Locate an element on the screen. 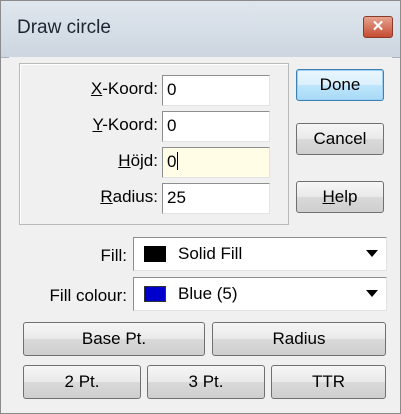 This screenshot has height=414, width=401. radius-button: Radius is located at coordinates (299, 339).